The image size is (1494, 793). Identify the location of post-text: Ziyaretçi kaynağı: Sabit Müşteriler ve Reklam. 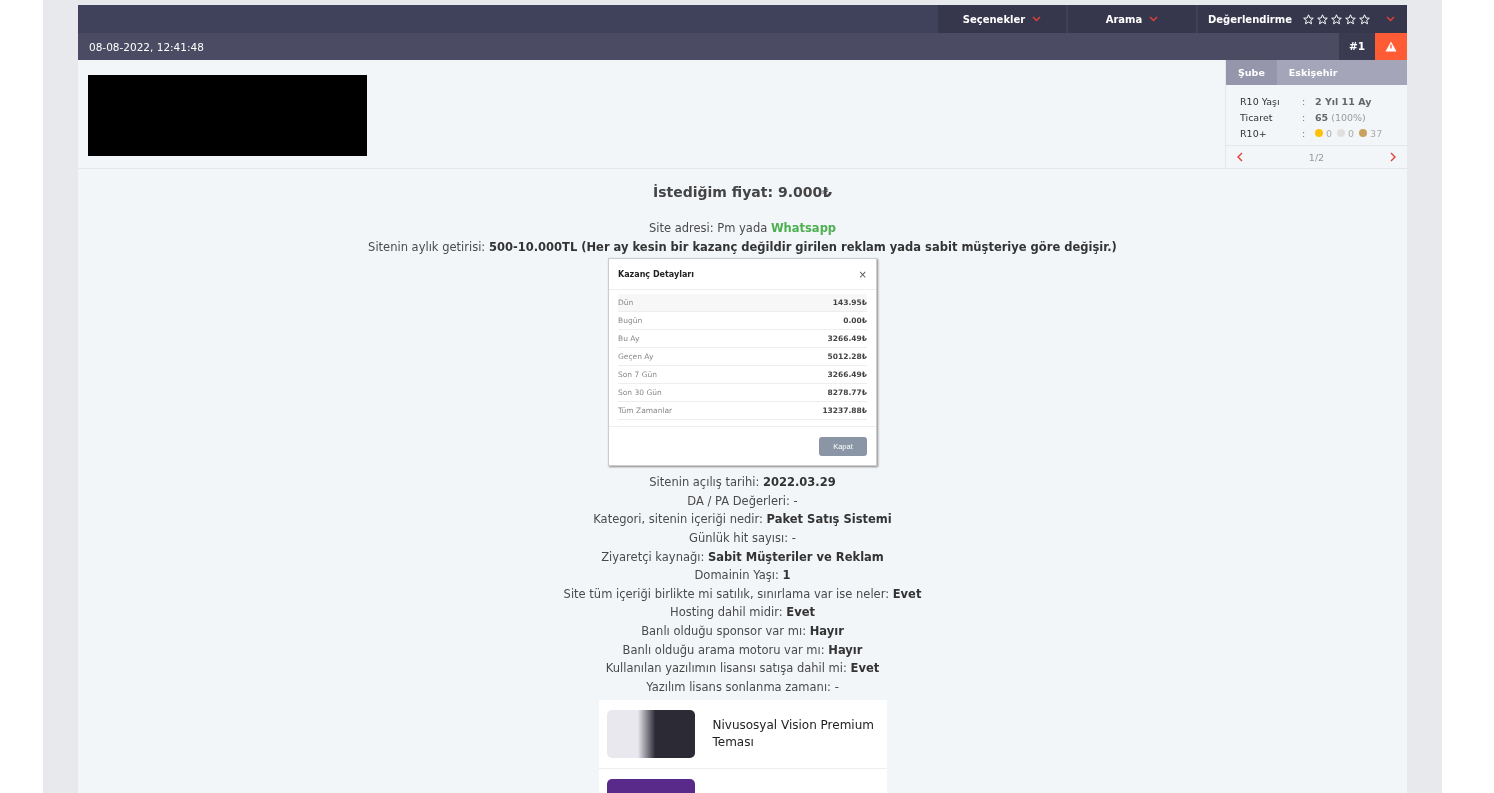
(742, 557).